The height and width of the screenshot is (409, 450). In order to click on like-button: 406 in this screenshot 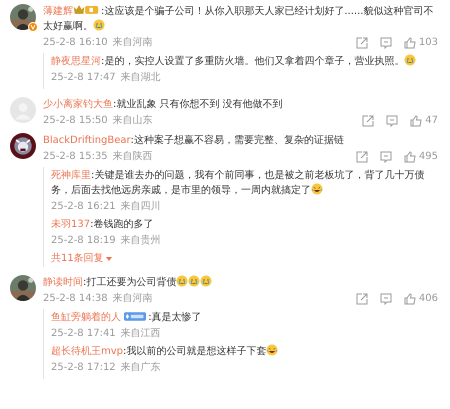, I will do `click(421, 298)`.